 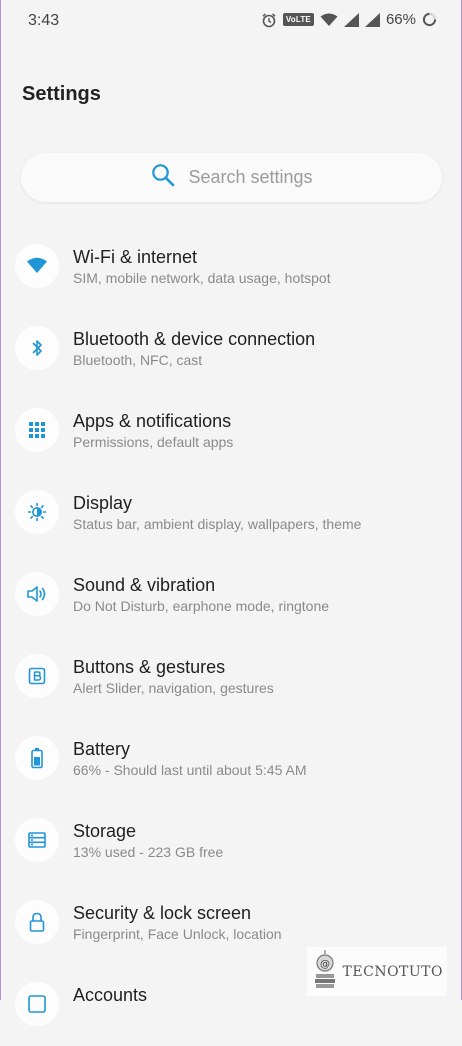 What do you see at coordinates (153, 442) in the screenshot?
I see `settings-item-subtitle: Permissions, default apps` at bounding box center [153, 442].